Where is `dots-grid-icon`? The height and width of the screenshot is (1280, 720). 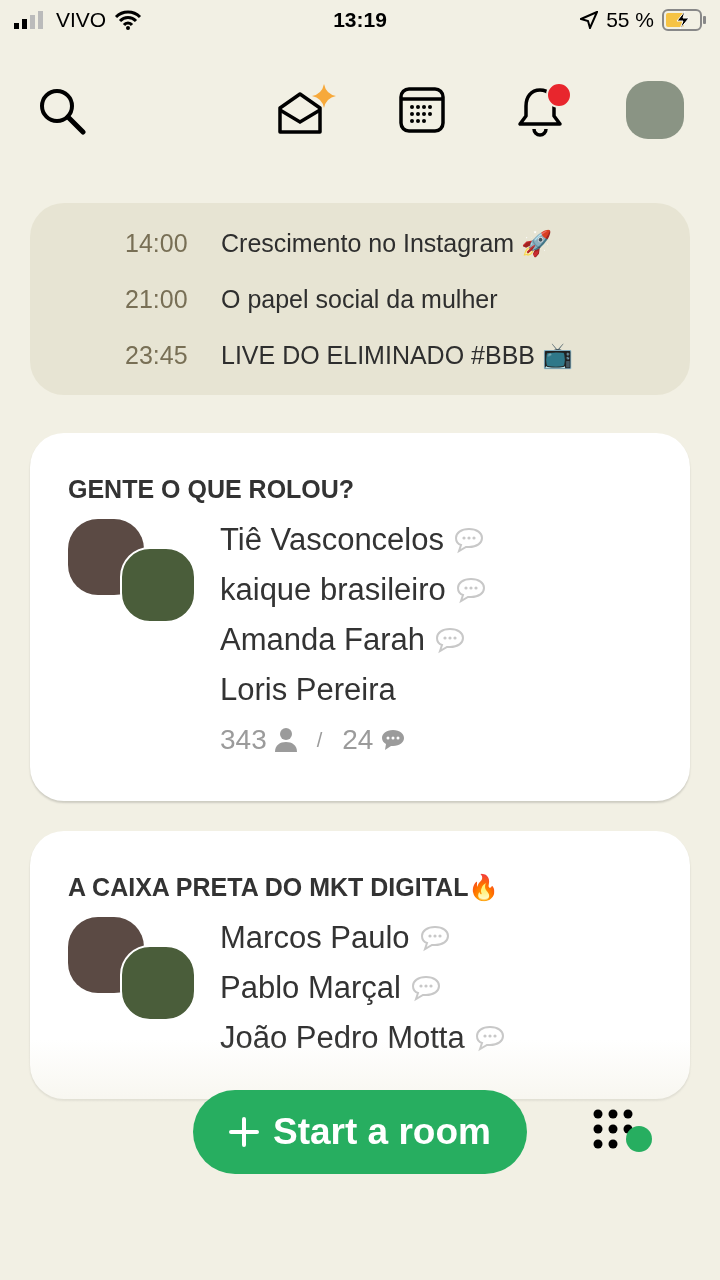
dots-grid-icon is located at coordinates (624, 1132).